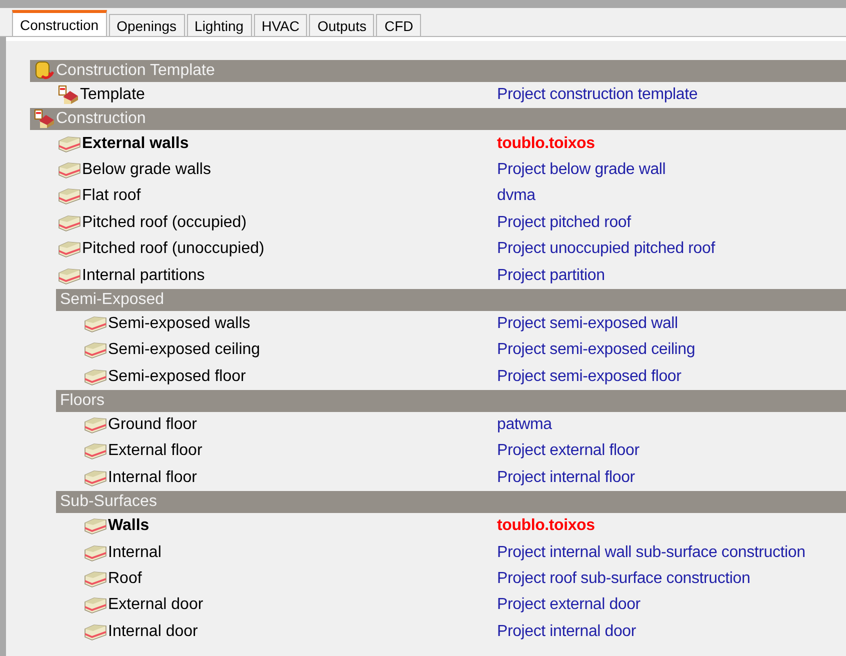 This screenshot has height=656, width=846. Describe the element at coordinates (281, 25) in the screenshot. I see `tab: HVAC` at that location.